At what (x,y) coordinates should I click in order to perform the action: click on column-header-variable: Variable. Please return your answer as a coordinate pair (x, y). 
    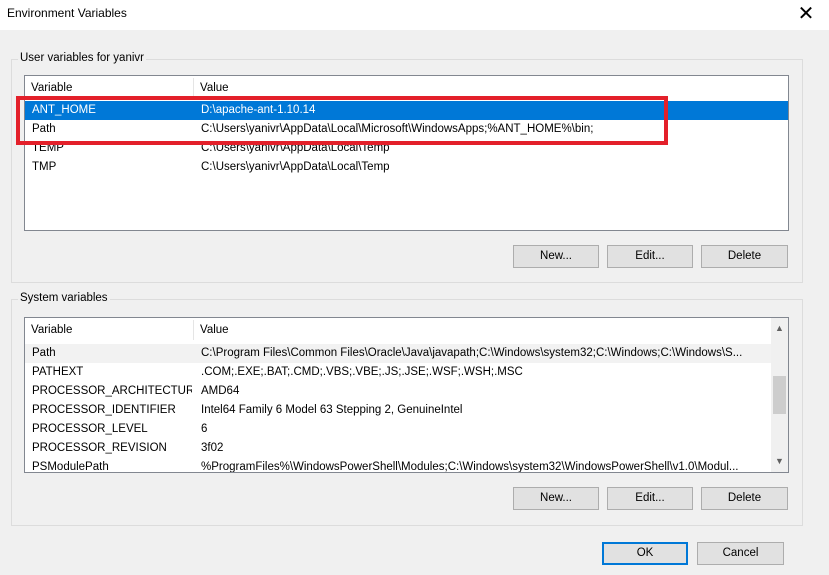
    Looking at the image, I should click on (109, 330).